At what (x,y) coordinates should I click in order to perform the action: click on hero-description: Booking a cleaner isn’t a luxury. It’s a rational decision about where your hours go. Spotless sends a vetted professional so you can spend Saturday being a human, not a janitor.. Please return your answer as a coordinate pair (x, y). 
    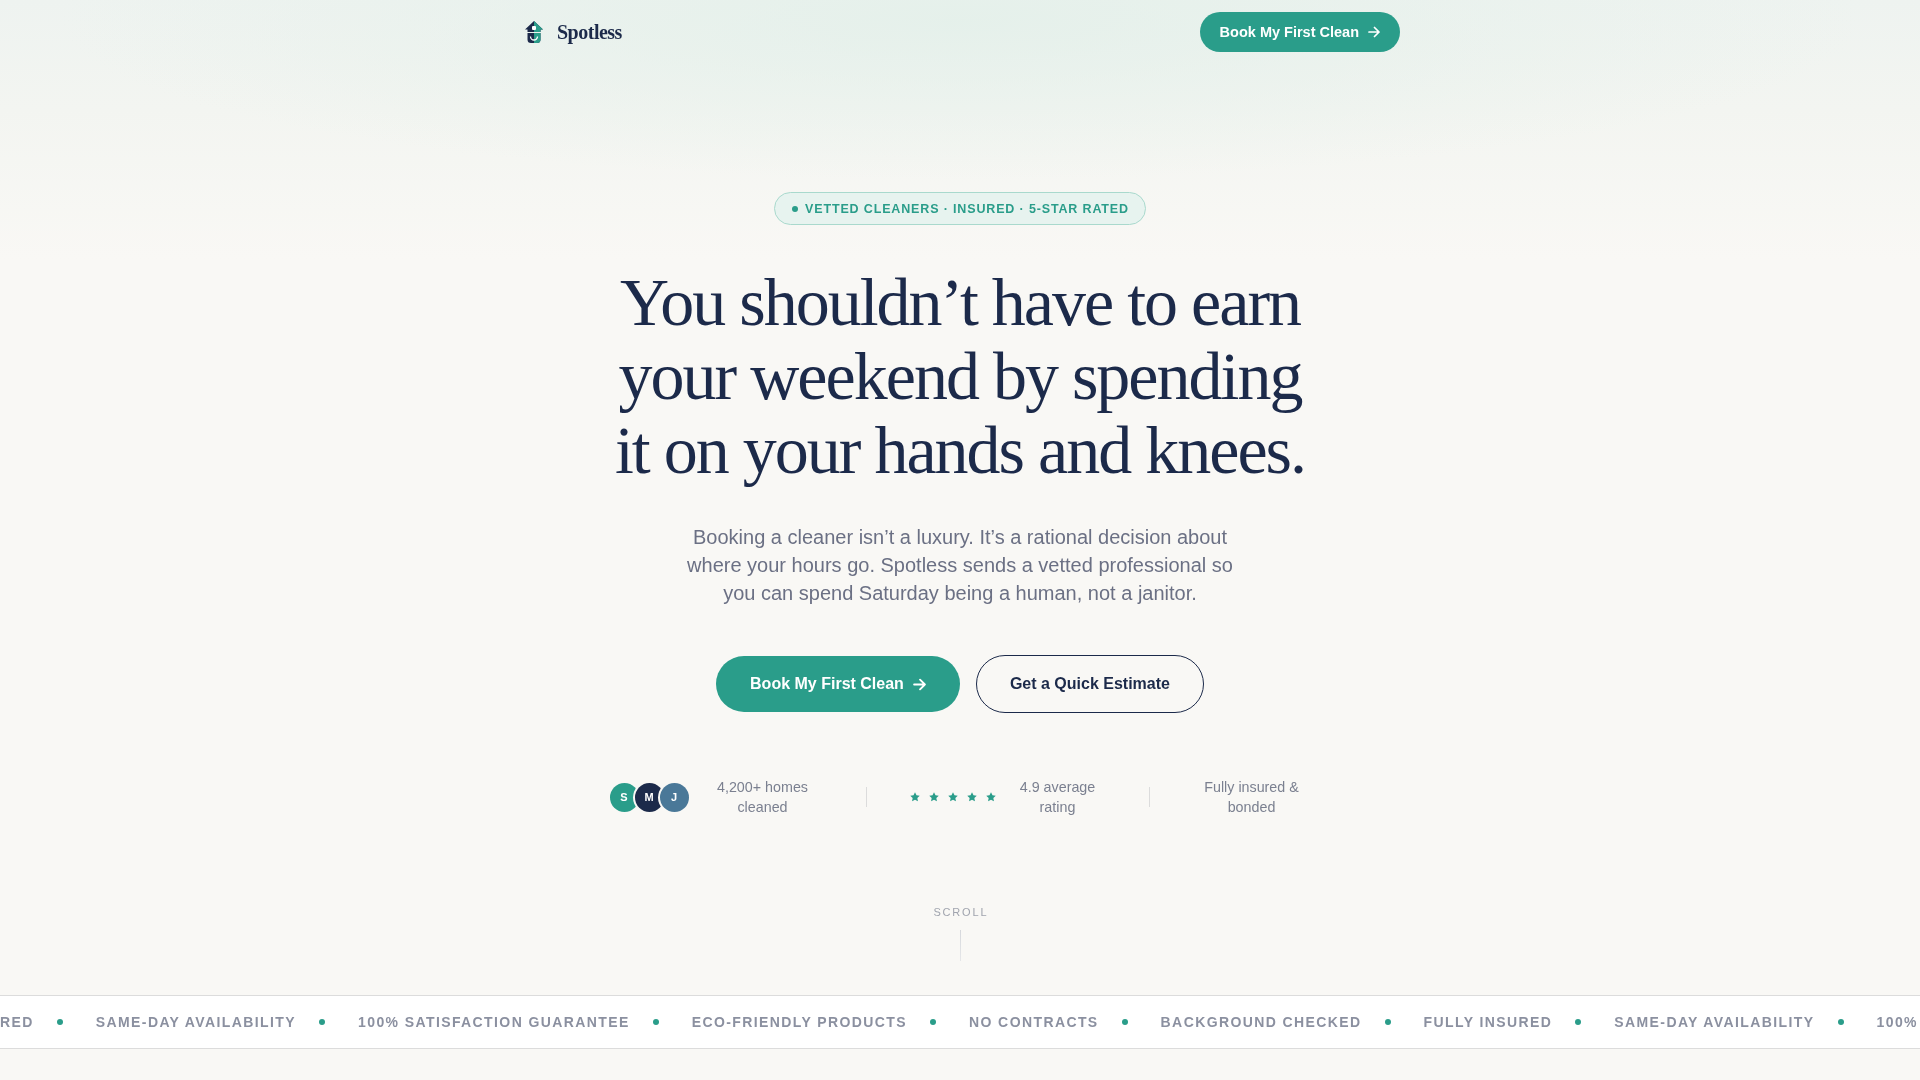
    Looking at the image, I should click on (960, 565).